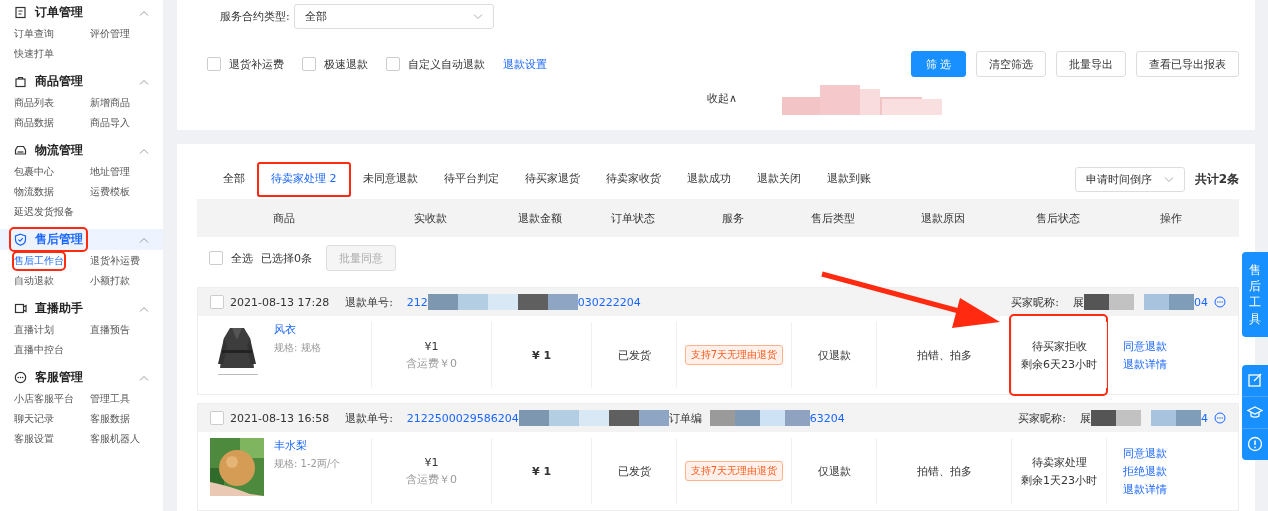  I want to click on product-name-link: 丰水梨, so click(290, 445).